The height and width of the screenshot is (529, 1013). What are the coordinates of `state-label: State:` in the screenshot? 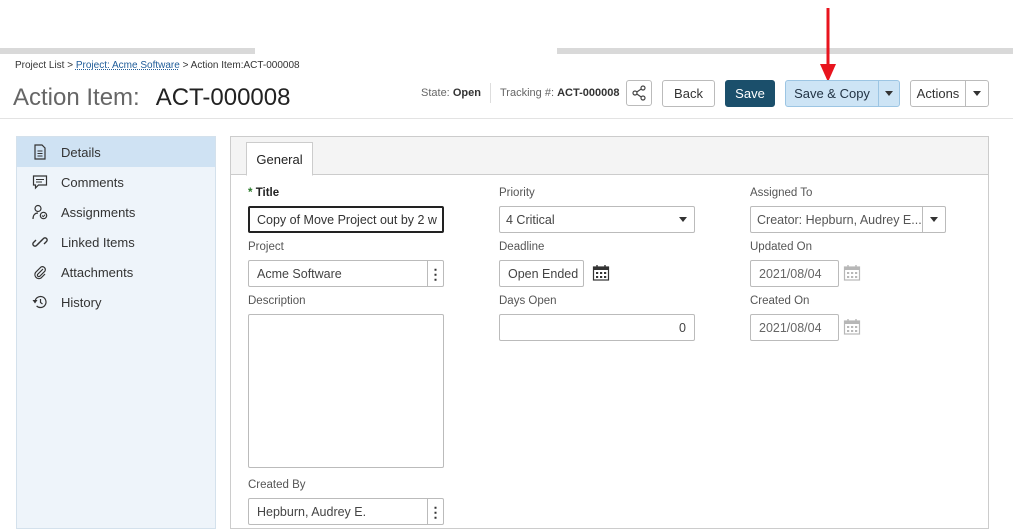 It's located at (435, 93).